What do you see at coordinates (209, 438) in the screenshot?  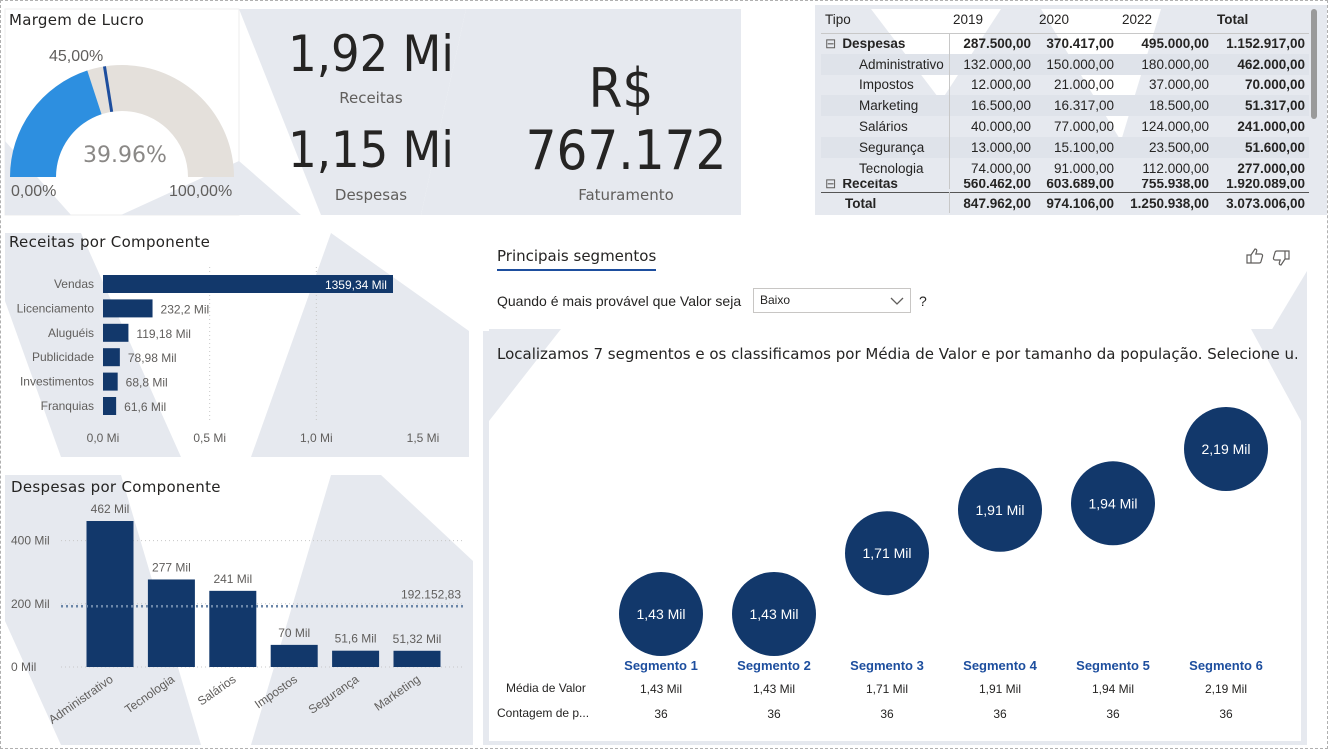 I see `x-tick-label: 0,5 Mi` at bounding box center [209, 438].